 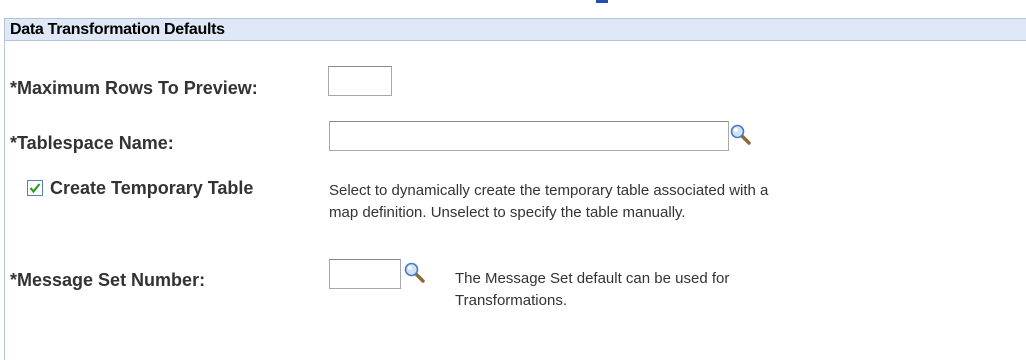 What do you see at coordinates (360, 81) in the screenshot?
I see `max-rows-input` at bounding box center [360, 81].